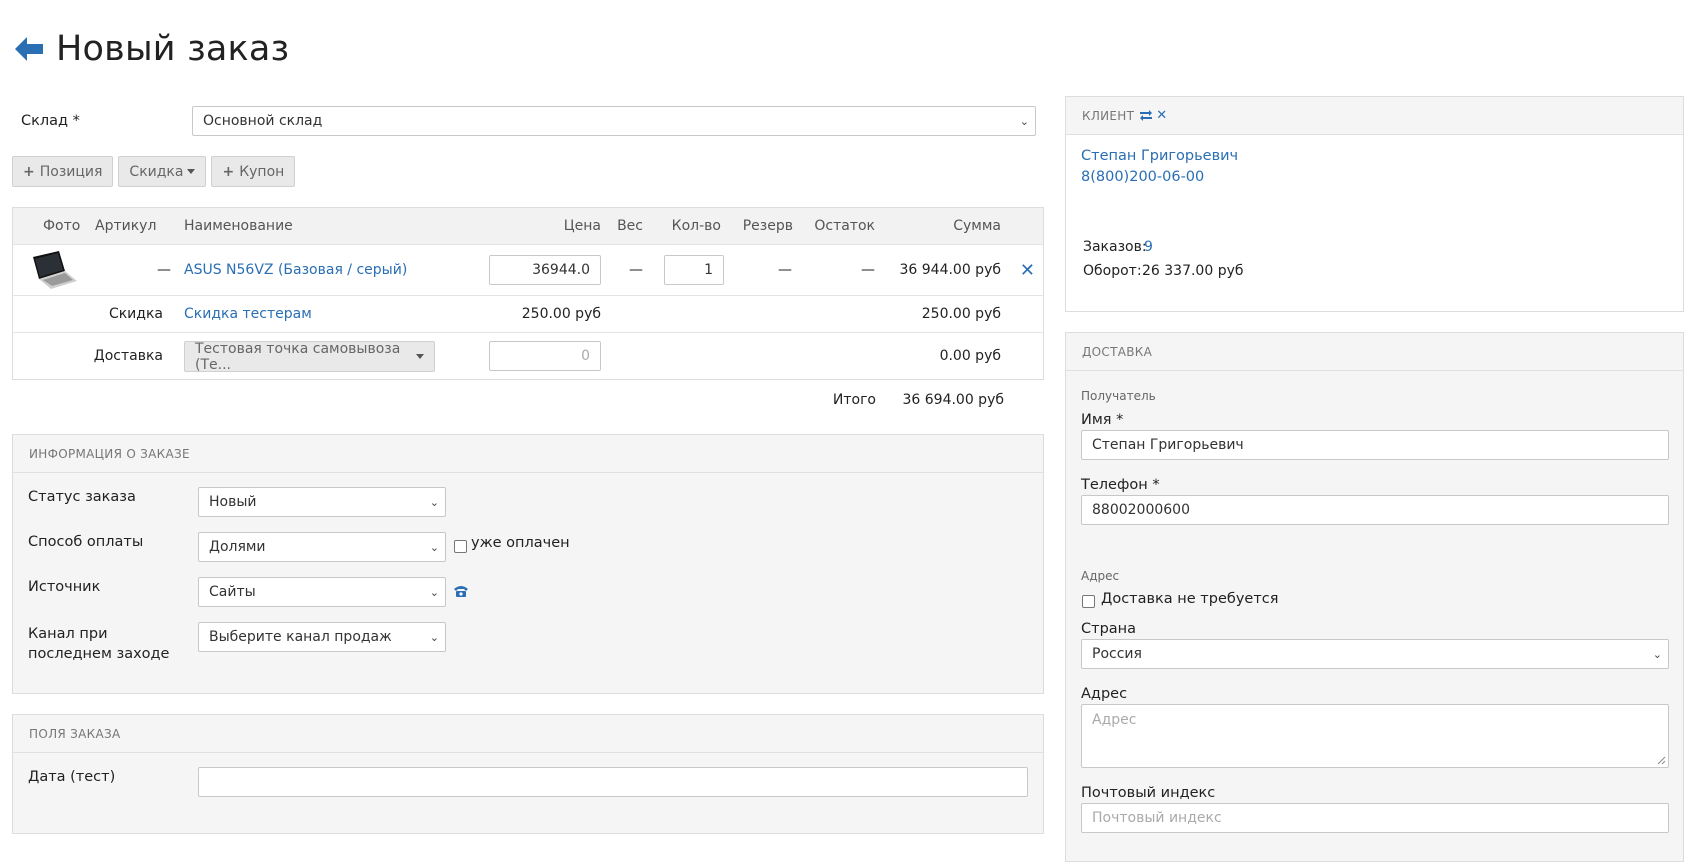  I want to click on delivery-cost-input: 0, so click(545, 356).